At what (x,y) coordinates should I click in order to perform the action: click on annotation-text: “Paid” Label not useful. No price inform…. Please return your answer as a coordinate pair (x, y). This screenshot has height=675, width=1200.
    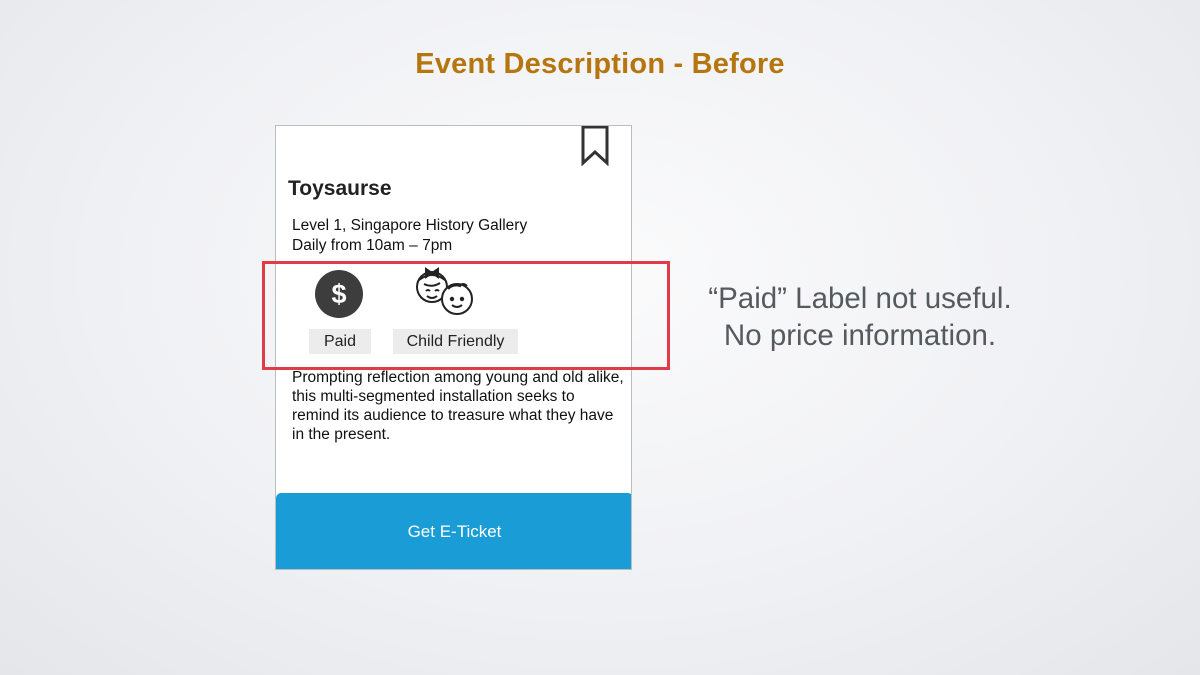
    Looking at the image, I should click on (860, 317).